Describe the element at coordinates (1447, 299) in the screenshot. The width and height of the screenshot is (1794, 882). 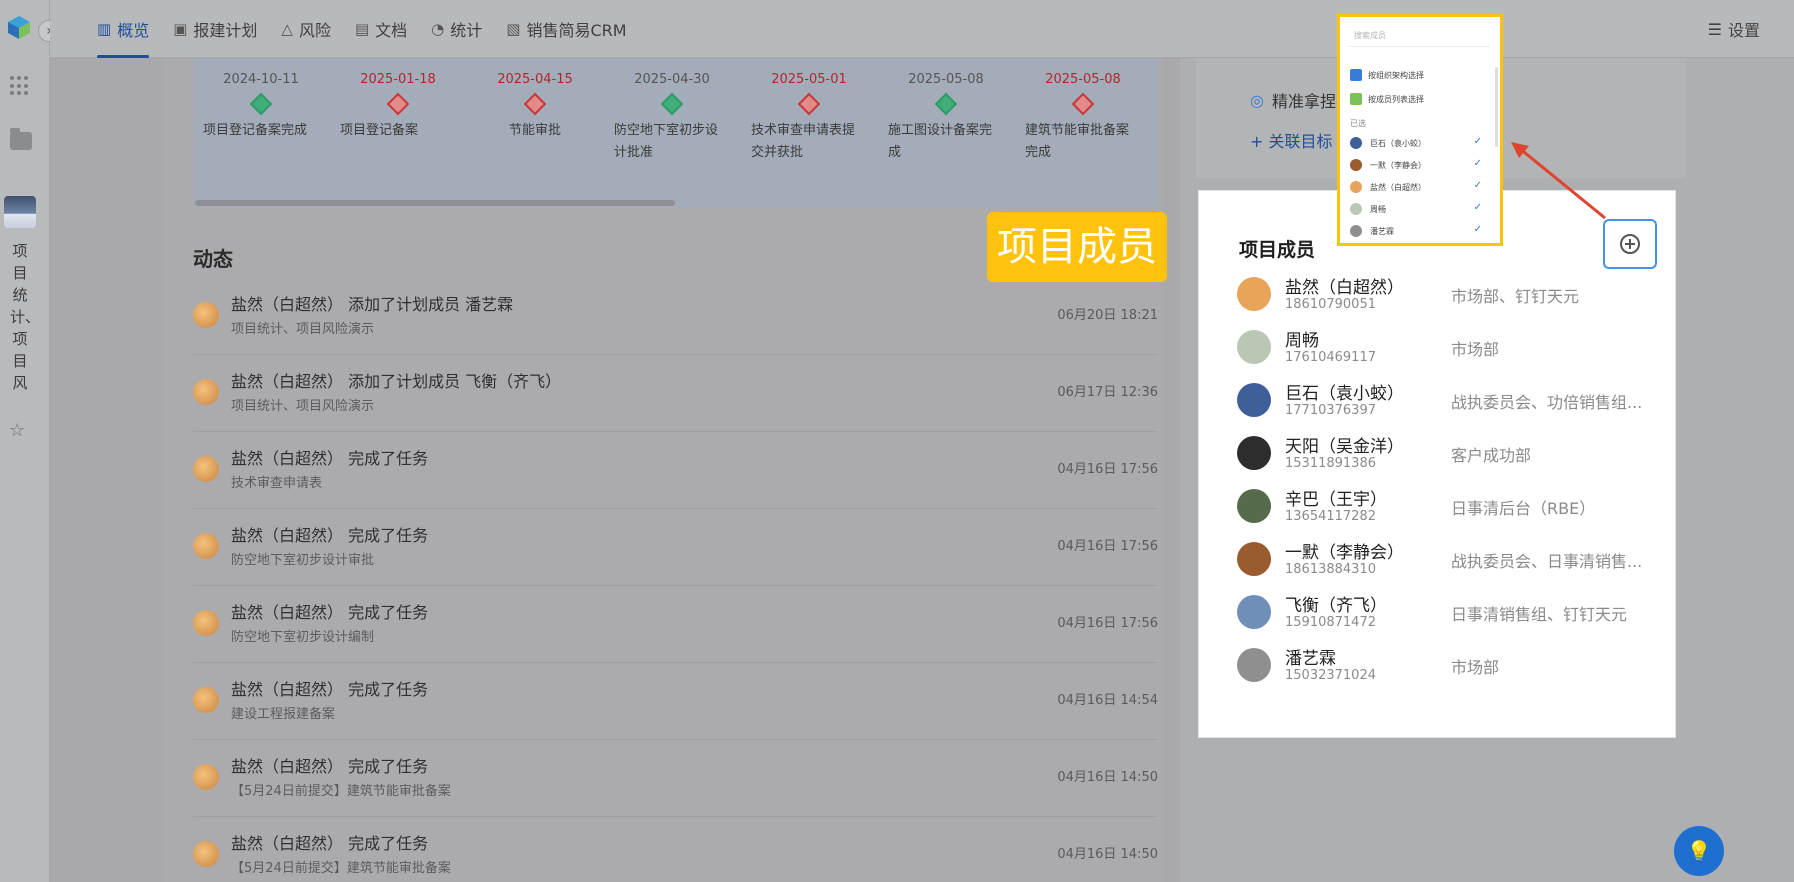
I see `member-row: 盐然（白超然） 18610790051 市场部、钉钉天元` at that location.